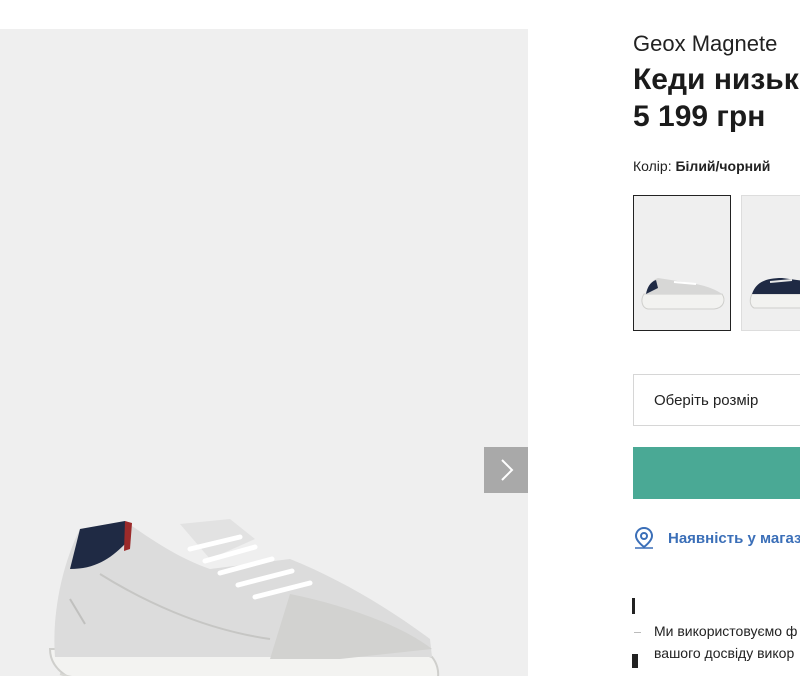 The width and height of the screenshot is (800, 676). What do you see at coordinates (637, 632) in the screenshot?
I see `divider` at bounding box center [637, 632].